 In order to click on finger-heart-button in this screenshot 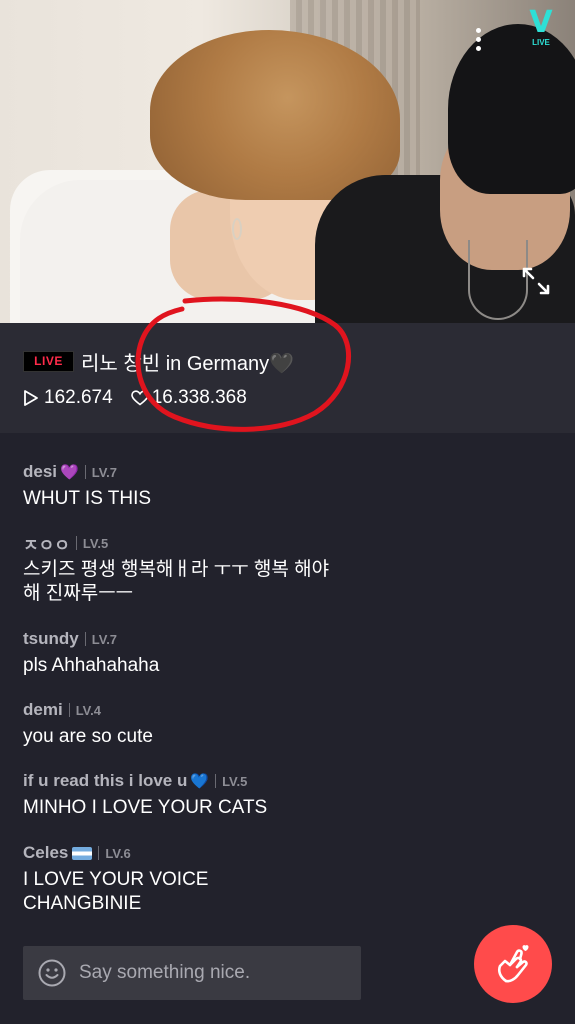, I will do `click(513, 964)`.